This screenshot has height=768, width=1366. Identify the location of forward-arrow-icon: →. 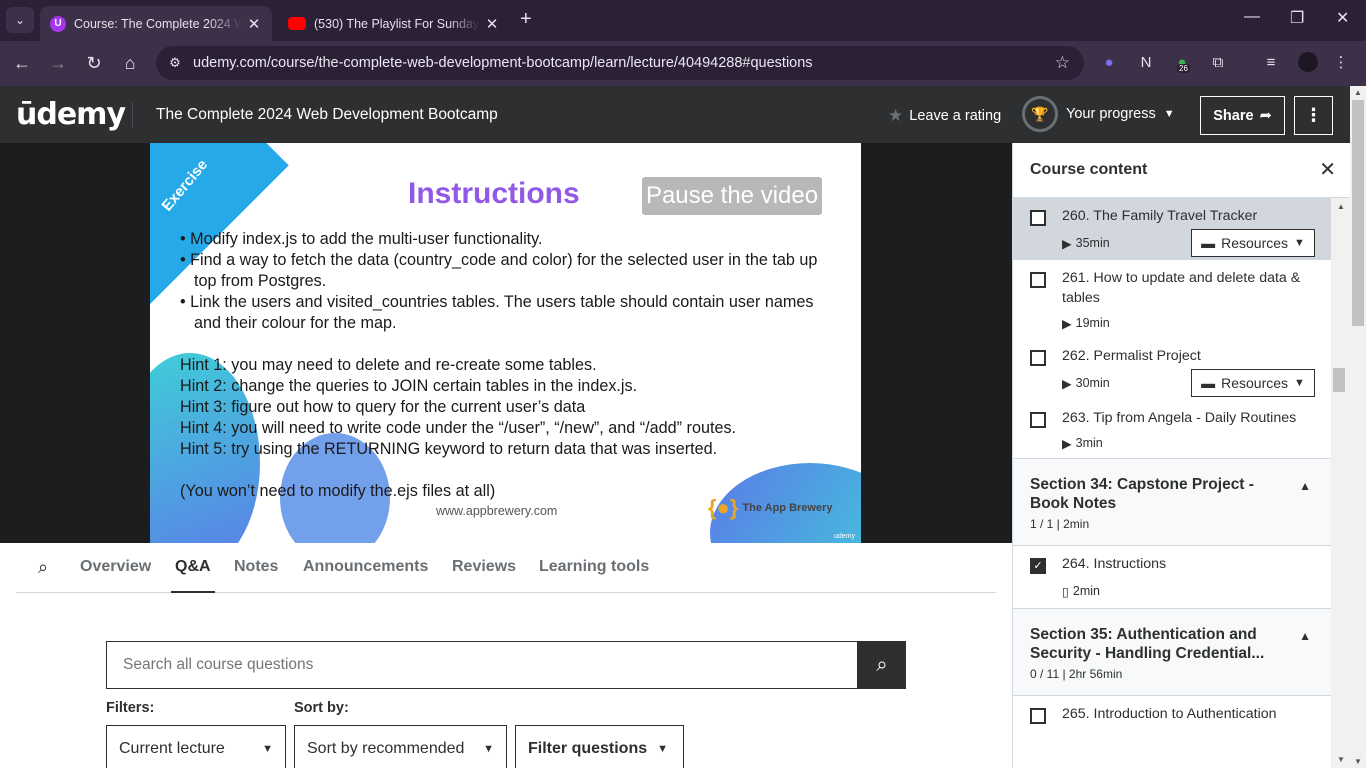
(58, 63).